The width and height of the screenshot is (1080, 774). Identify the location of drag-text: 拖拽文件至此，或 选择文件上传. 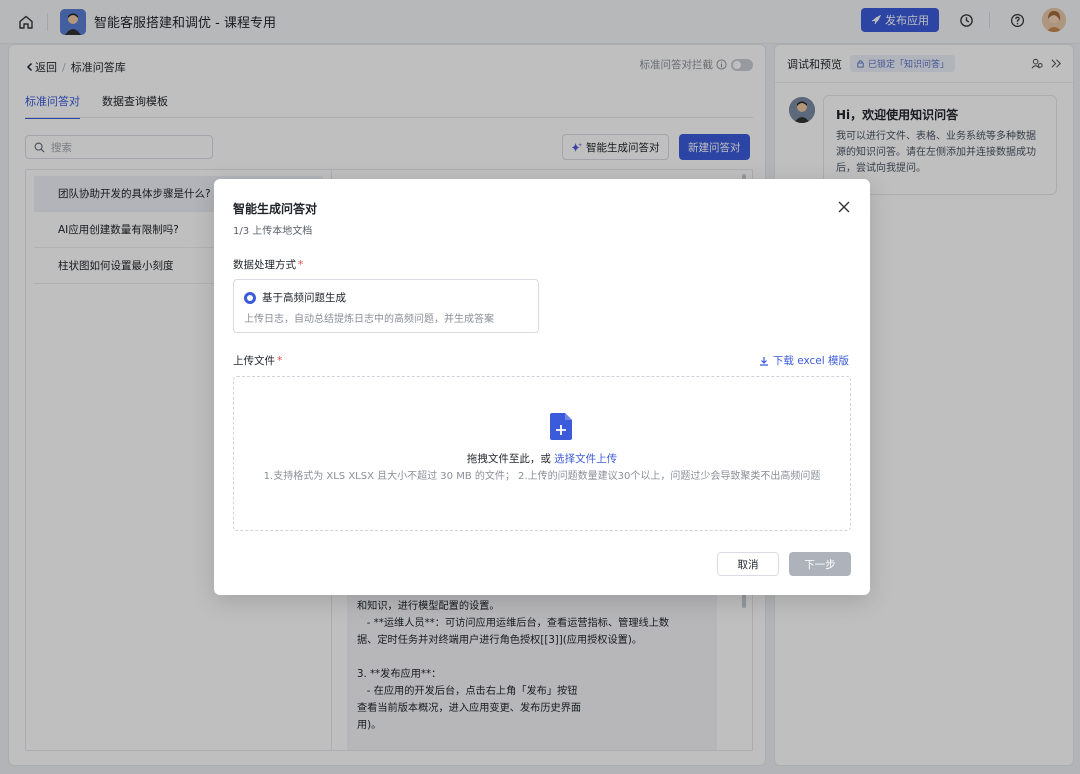
(542, 458).